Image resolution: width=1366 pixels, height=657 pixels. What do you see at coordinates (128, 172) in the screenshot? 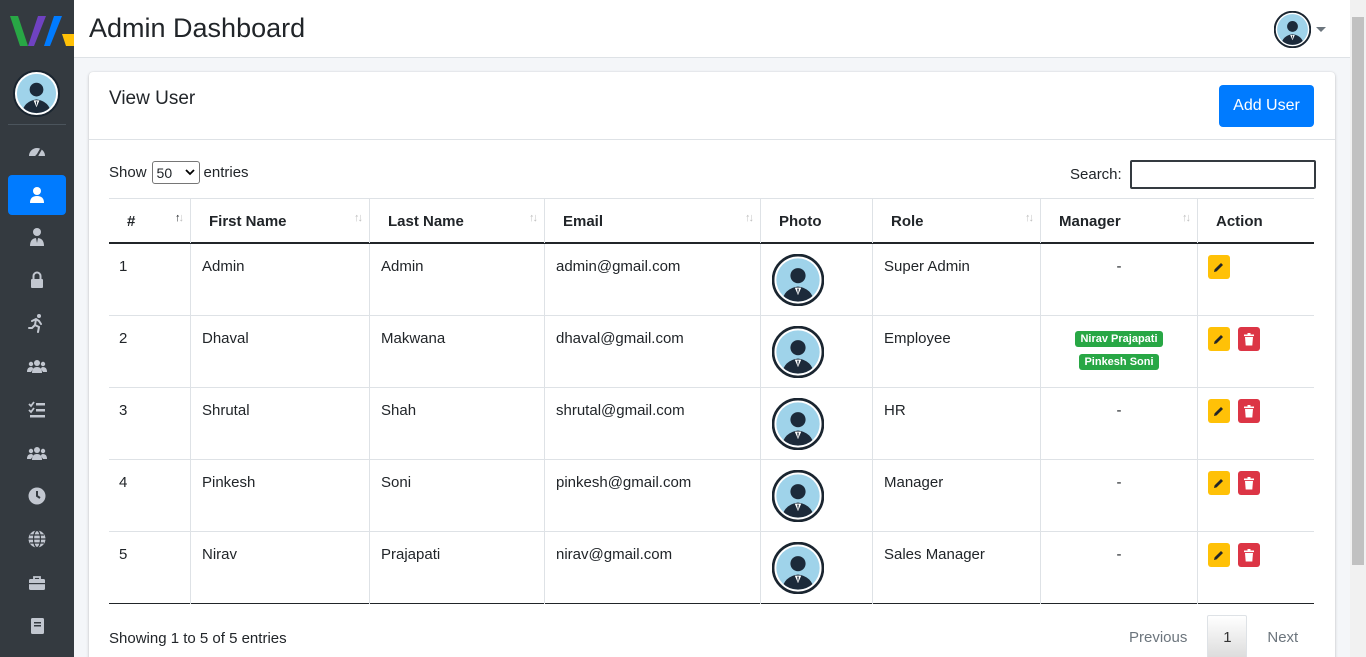
I see `show-label: Show` at bounding box center [128, 172].